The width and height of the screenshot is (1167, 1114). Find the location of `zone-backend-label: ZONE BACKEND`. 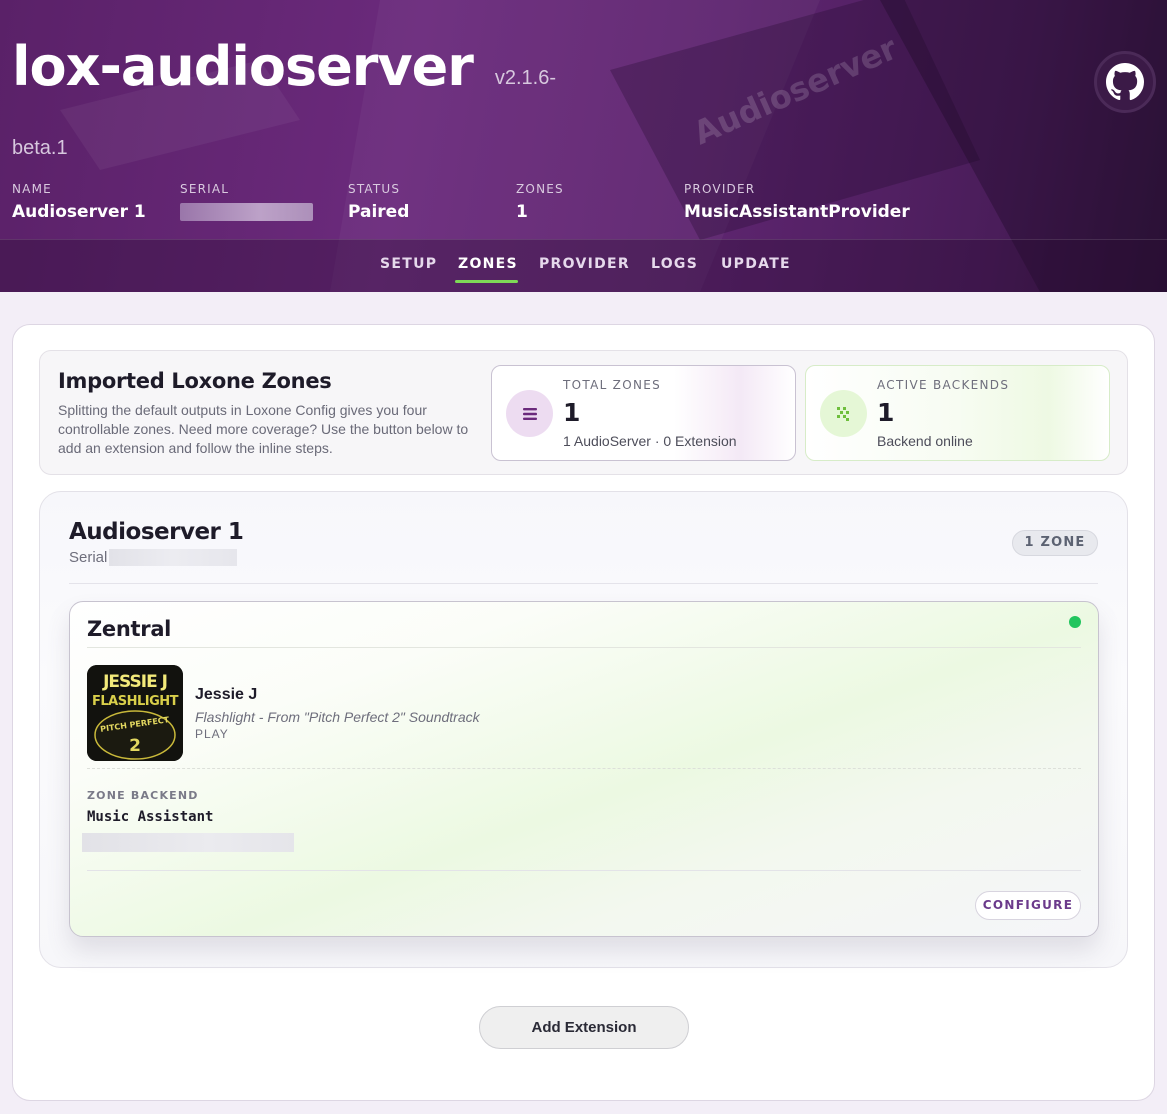

zone-backend-label: ZONE BACKEND is located at coordinates (143, 795).